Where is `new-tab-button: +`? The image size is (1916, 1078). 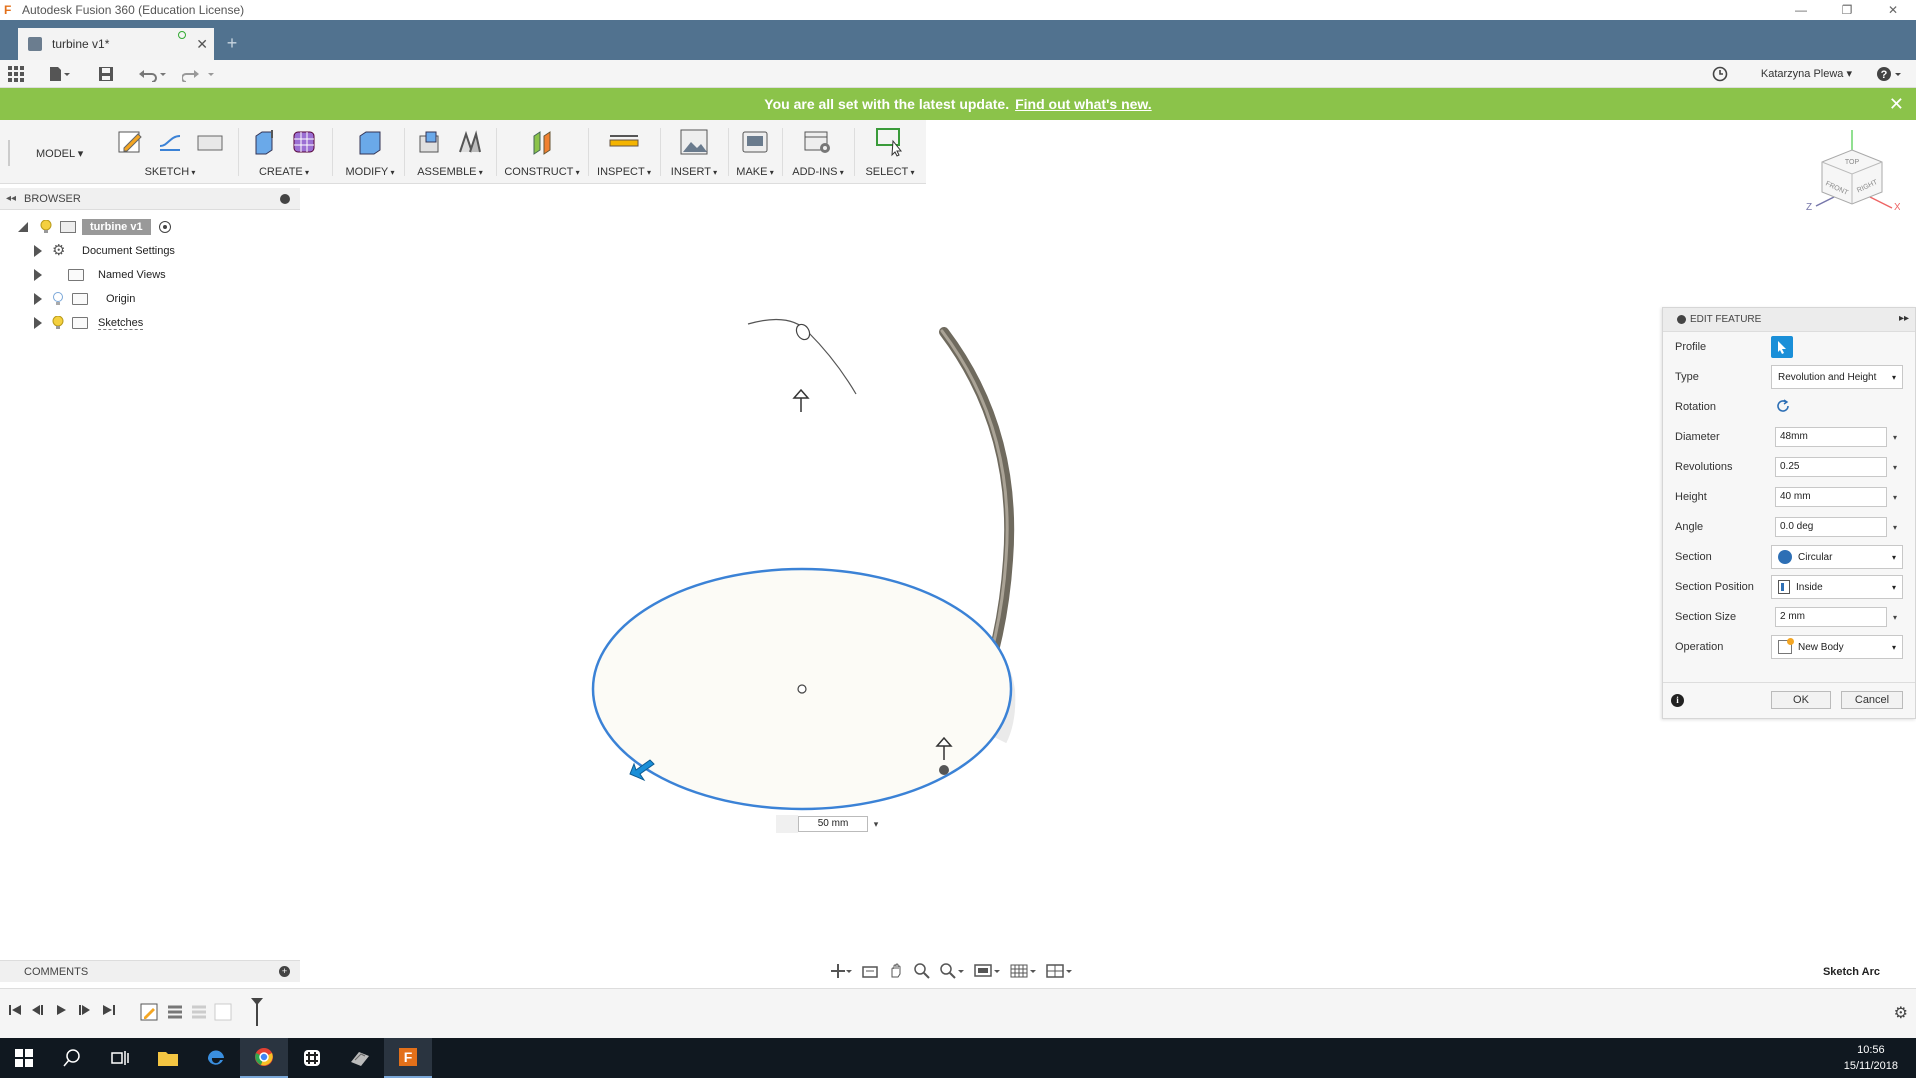
new-tab-button: + is located at coordinates (232, 44).